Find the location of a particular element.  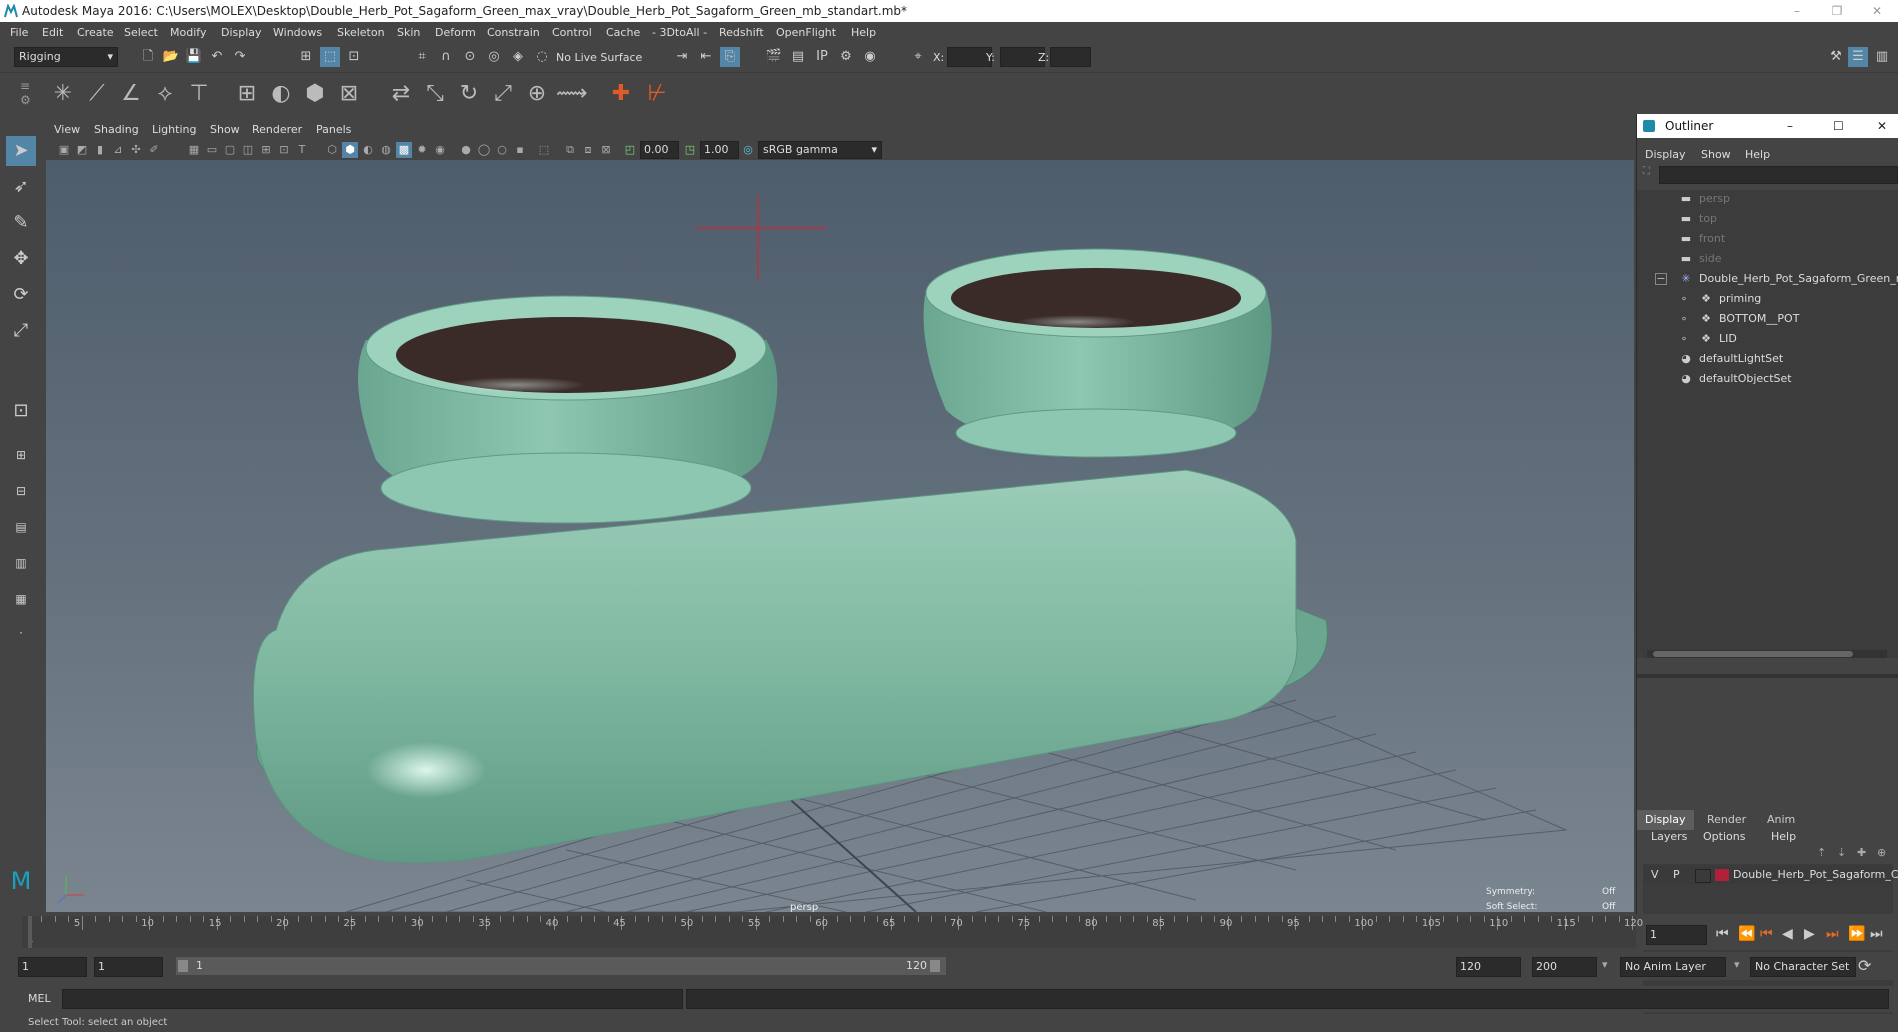

safe-title-icon: T is located at coordinates (302, 150).